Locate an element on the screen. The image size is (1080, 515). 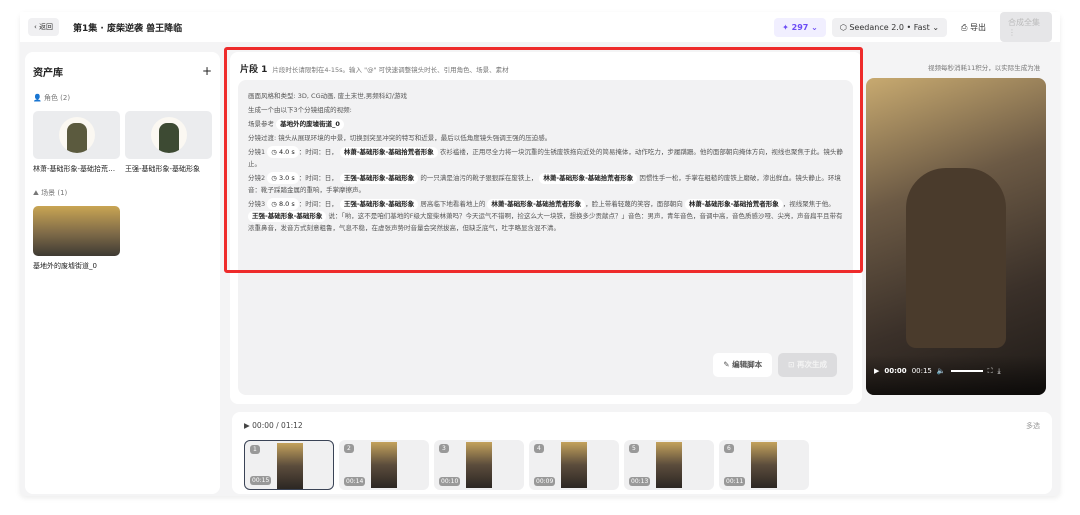
clip-duration: 00:13 is located at coordinates (640, 481).